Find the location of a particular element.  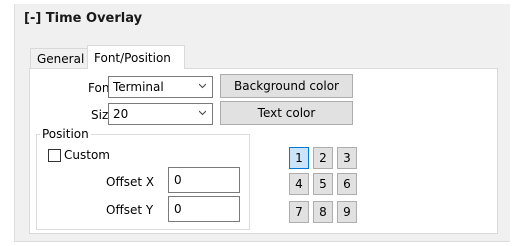

anchor-button-7: 7 is located at coordinates (299, 212).